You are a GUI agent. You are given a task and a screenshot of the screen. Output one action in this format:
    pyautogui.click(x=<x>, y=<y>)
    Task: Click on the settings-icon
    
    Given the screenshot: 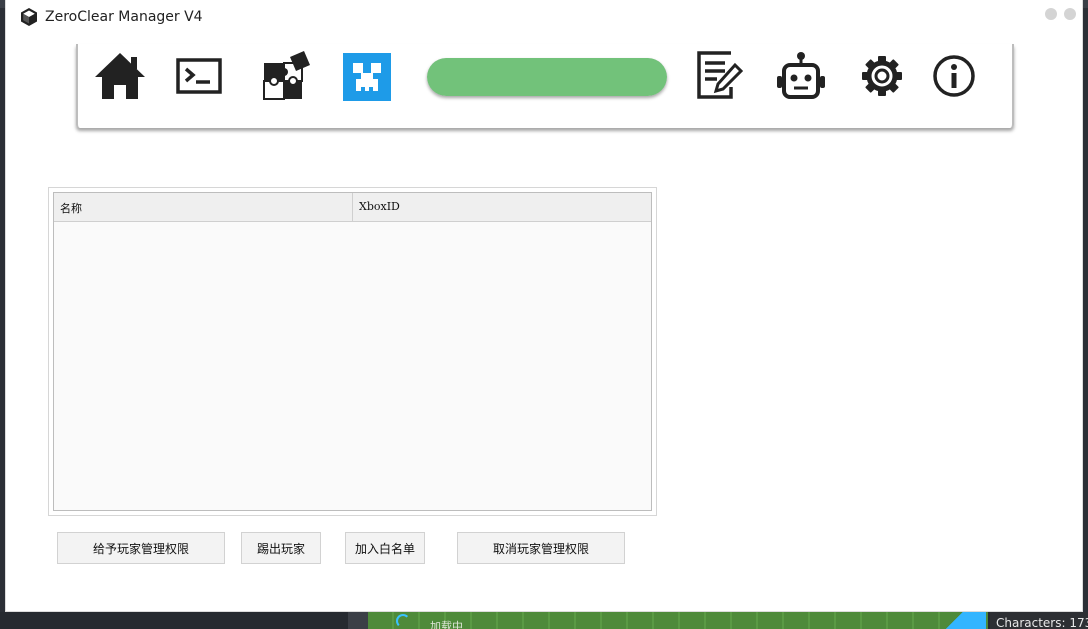 What is the action you would take?
    pyautogui.click(x=882, y=76)
    